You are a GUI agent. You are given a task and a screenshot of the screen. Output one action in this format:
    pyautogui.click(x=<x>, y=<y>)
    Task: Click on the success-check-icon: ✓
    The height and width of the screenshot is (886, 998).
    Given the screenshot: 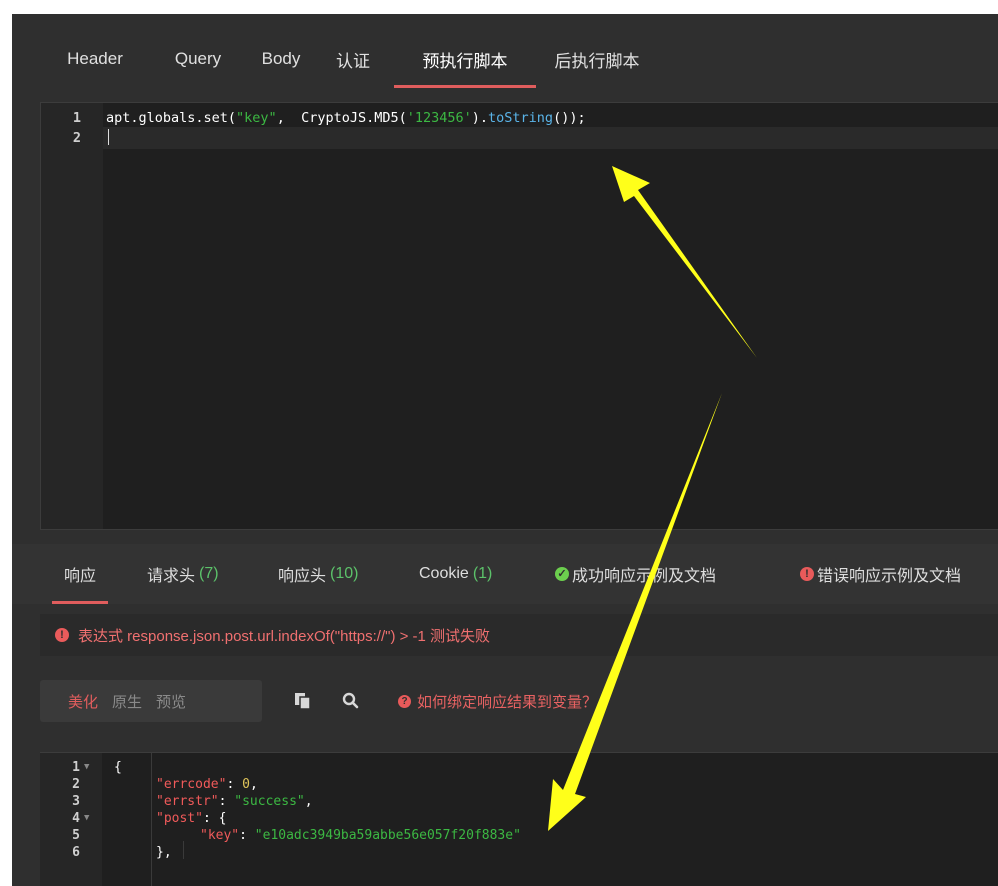 What is the action you would take?
    pyautogui.click(x=562, y=574)
    